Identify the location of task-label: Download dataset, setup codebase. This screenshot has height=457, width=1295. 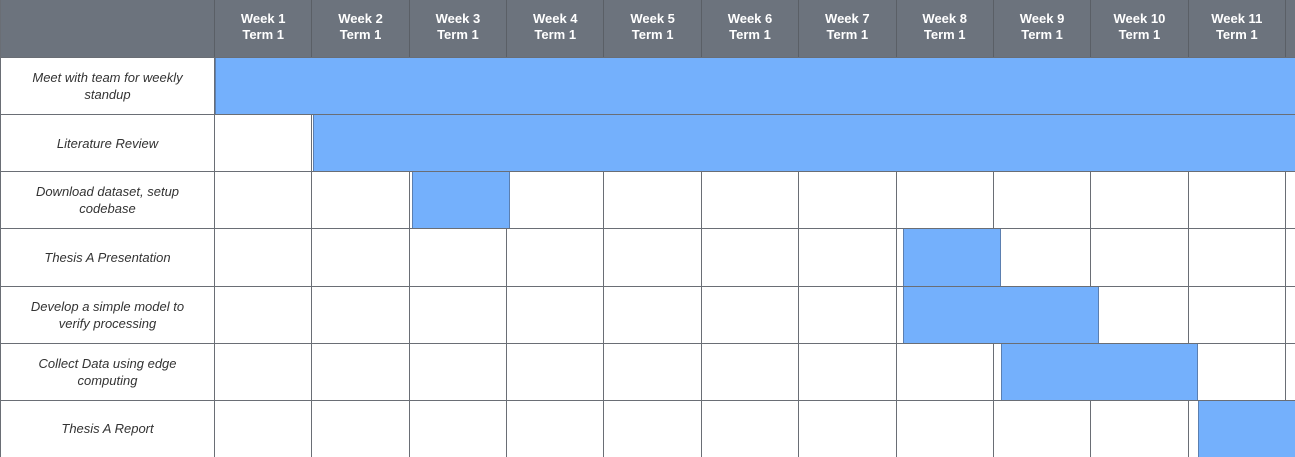
(108, 200).